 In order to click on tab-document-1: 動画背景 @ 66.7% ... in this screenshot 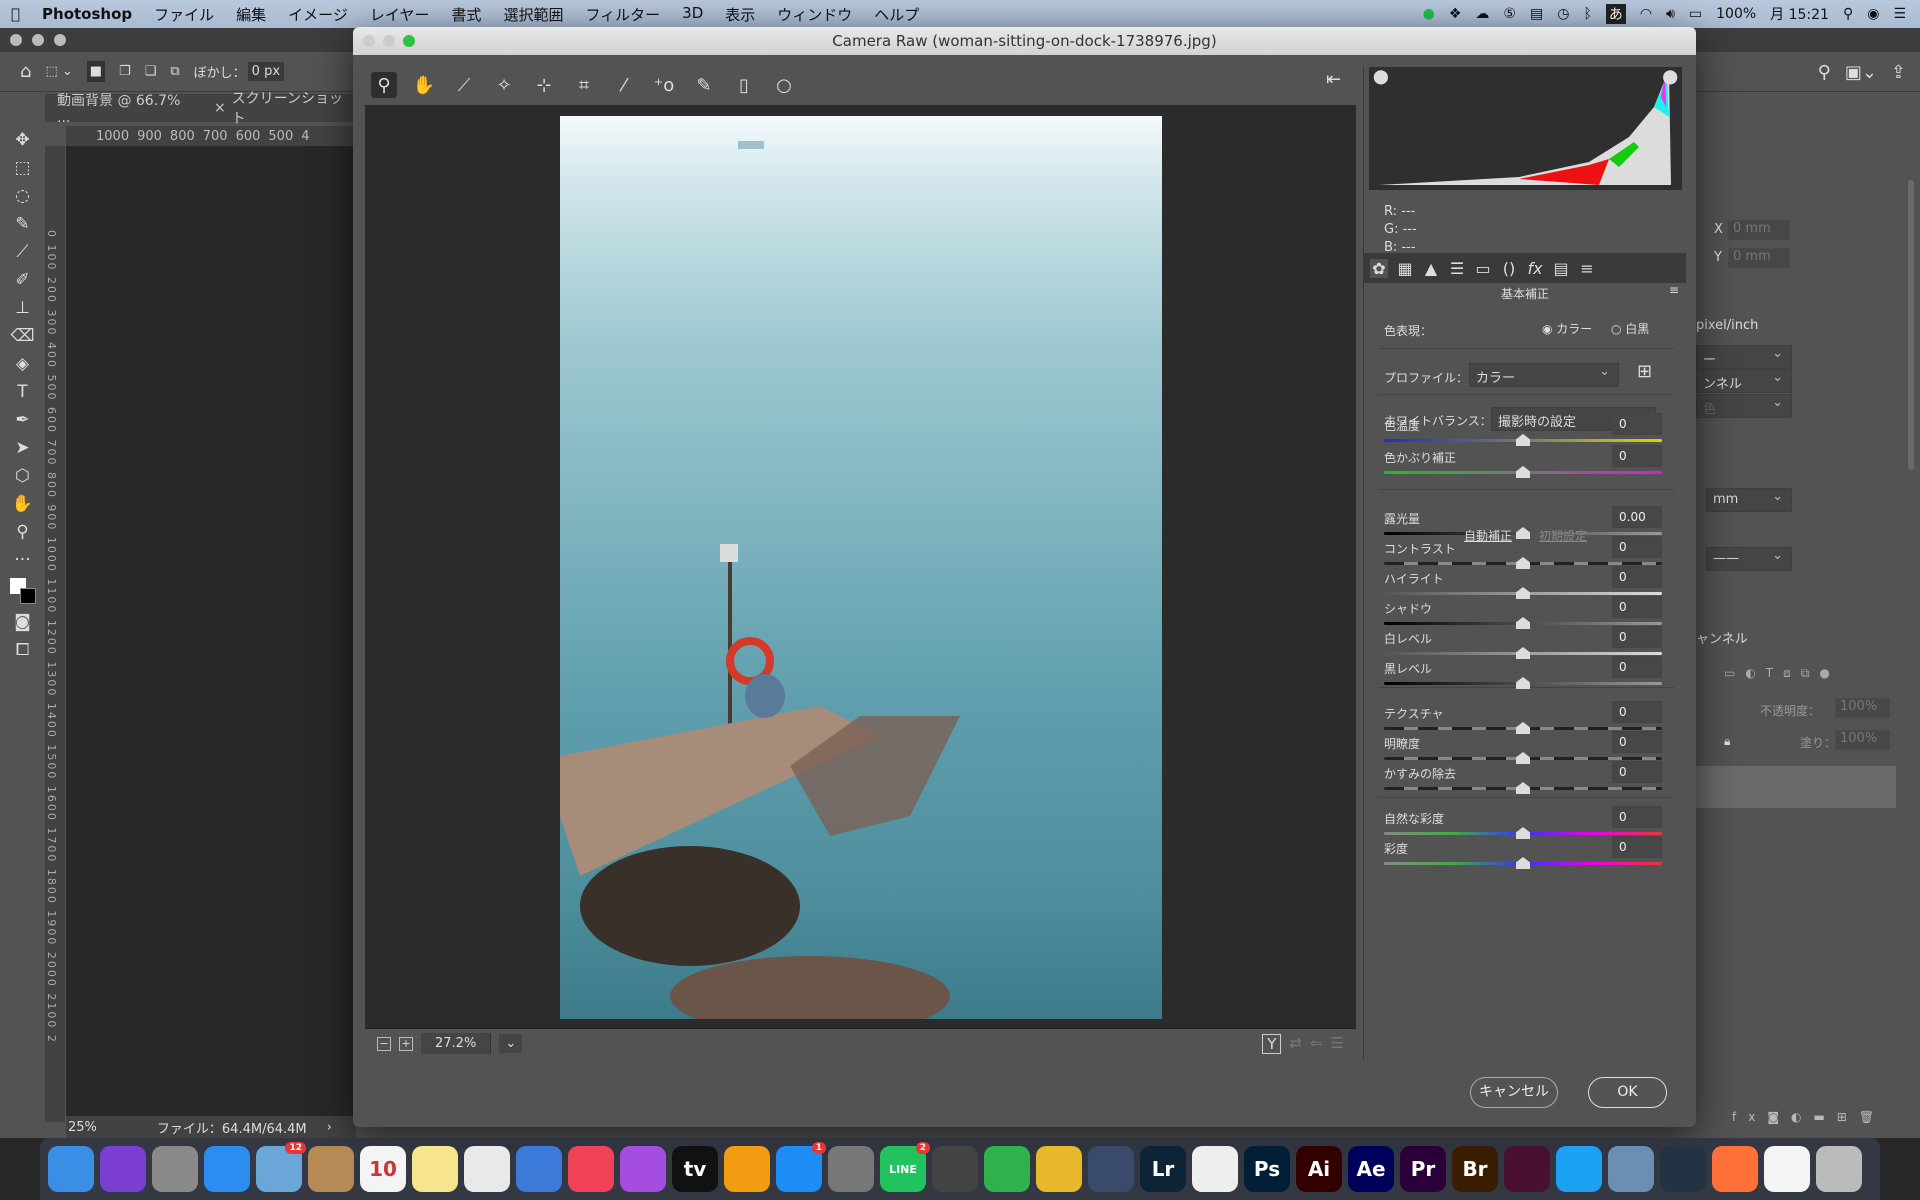, I will do `click(126, 108)`.